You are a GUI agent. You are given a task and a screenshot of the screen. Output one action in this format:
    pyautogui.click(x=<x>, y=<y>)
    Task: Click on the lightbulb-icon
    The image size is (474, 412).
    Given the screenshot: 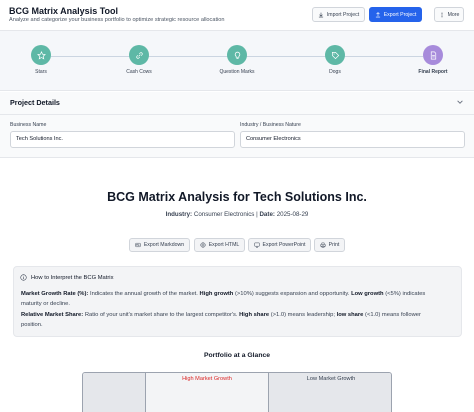 What is the action you would take?
    pyautogui.click(x=237, y=55)
    